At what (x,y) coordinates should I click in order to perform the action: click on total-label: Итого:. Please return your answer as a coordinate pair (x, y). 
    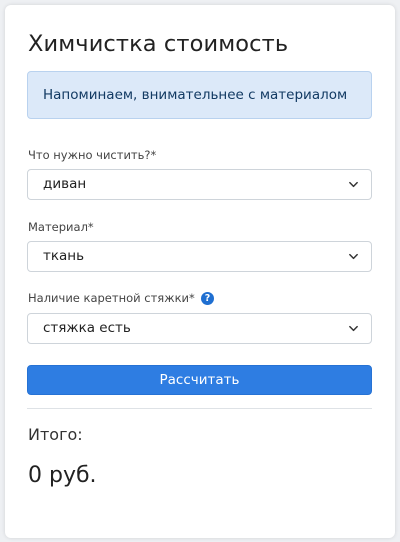
    Looking at the image, I should click on (55, 434).